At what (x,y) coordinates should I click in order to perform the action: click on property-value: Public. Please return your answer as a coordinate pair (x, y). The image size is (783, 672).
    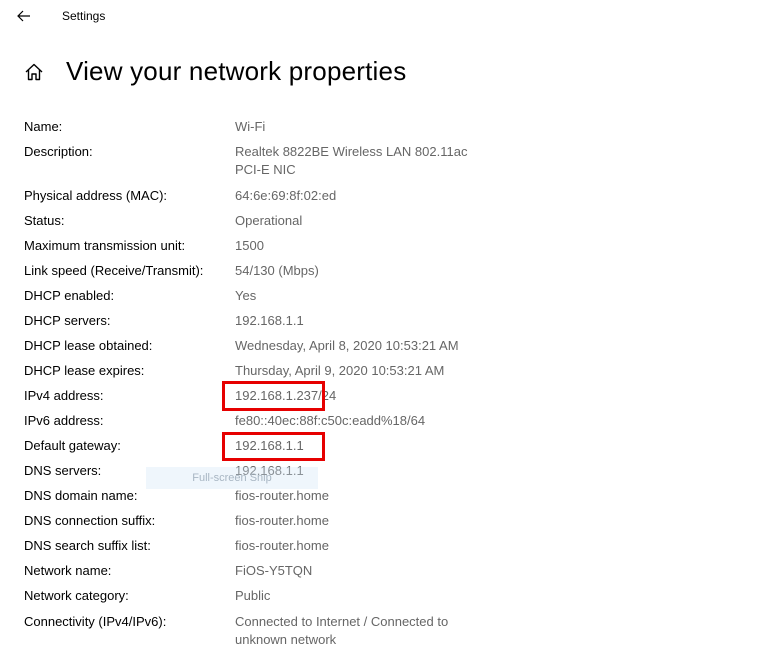
    Looking at the image, I should click on (253, 595).